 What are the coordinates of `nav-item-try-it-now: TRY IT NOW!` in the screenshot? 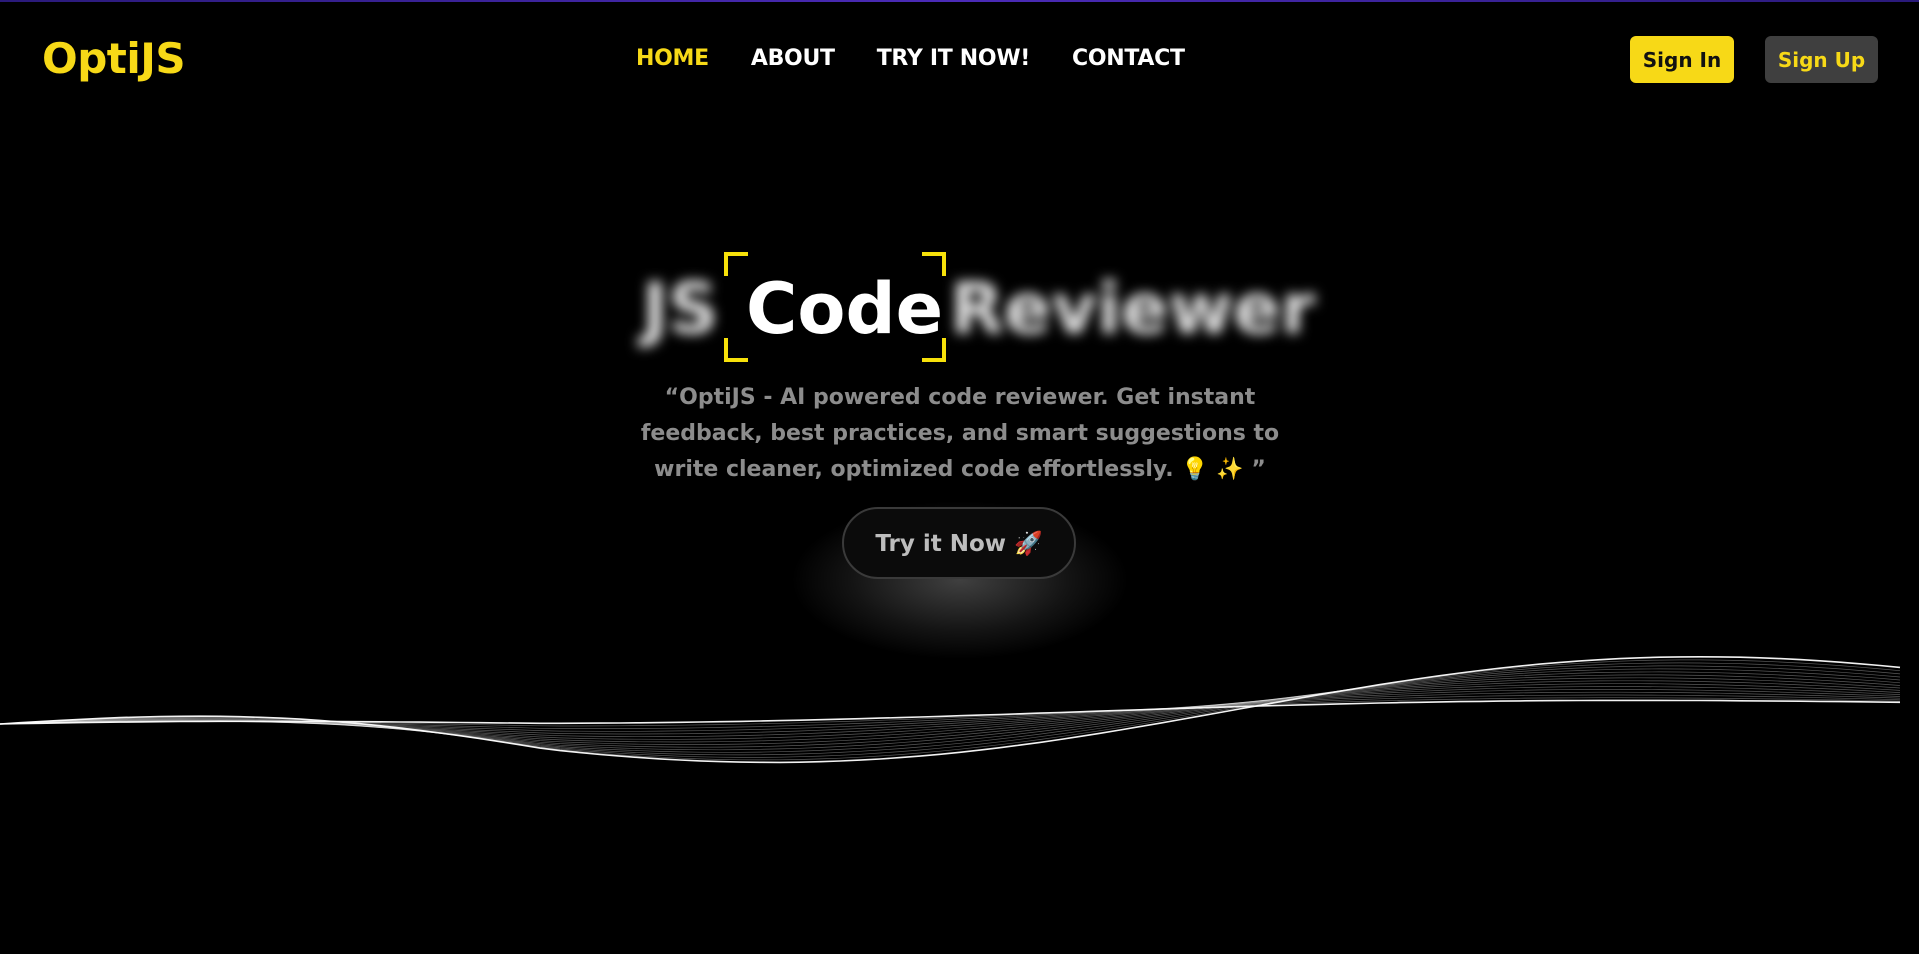 It's located at (954, 58).